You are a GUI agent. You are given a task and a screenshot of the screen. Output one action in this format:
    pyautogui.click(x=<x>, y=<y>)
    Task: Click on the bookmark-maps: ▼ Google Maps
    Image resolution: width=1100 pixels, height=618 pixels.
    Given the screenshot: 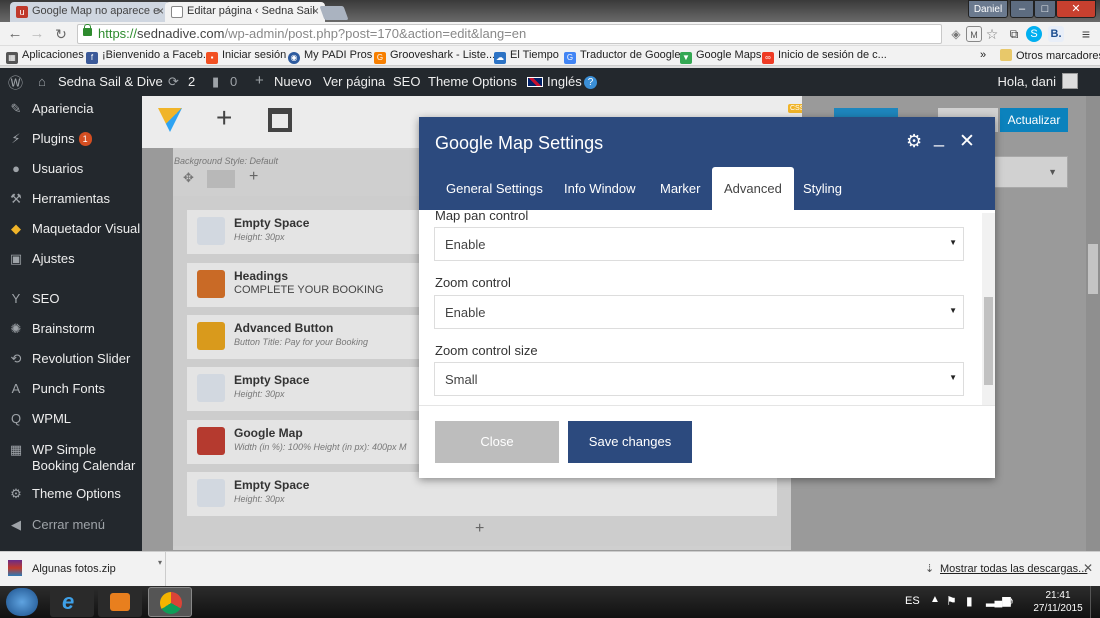 What is the action you would take?
    pyautogui.click(x=720, y=56)
    